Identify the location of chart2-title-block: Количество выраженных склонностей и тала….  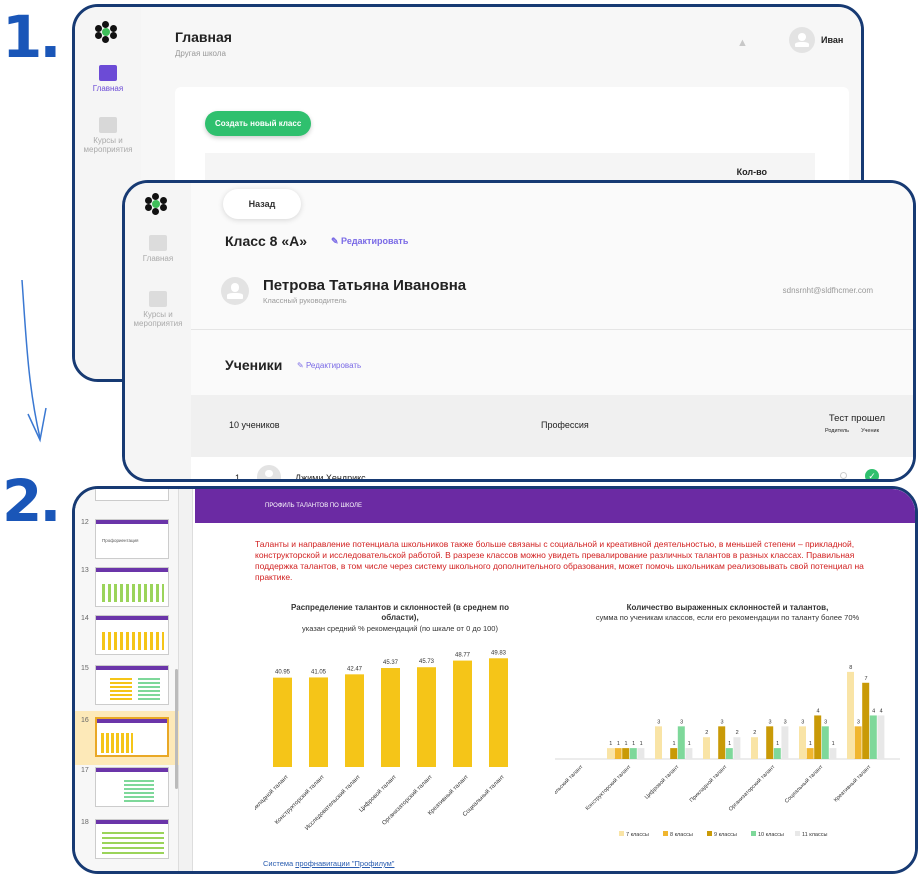
(727, 613).